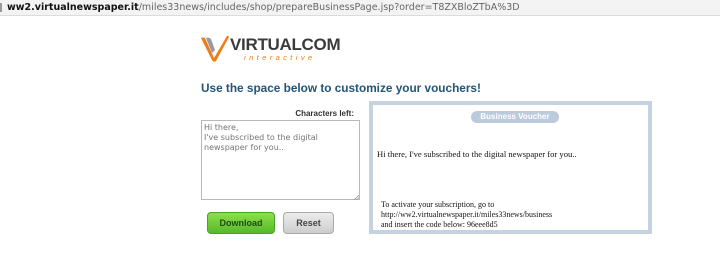  Describe the element at coordinates (285, 44) in the screenshot. I see `logo-wordmark: VIRTUALCOM` at that location.